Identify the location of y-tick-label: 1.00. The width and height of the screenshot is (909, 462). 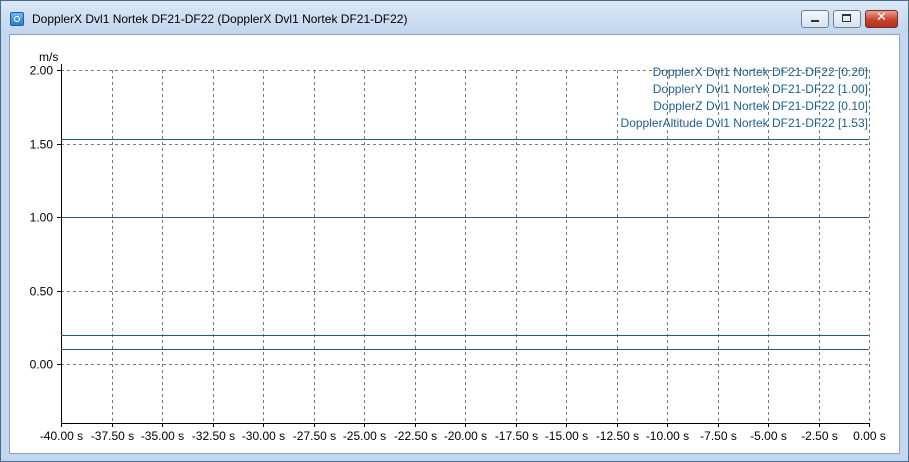
(42, 218).